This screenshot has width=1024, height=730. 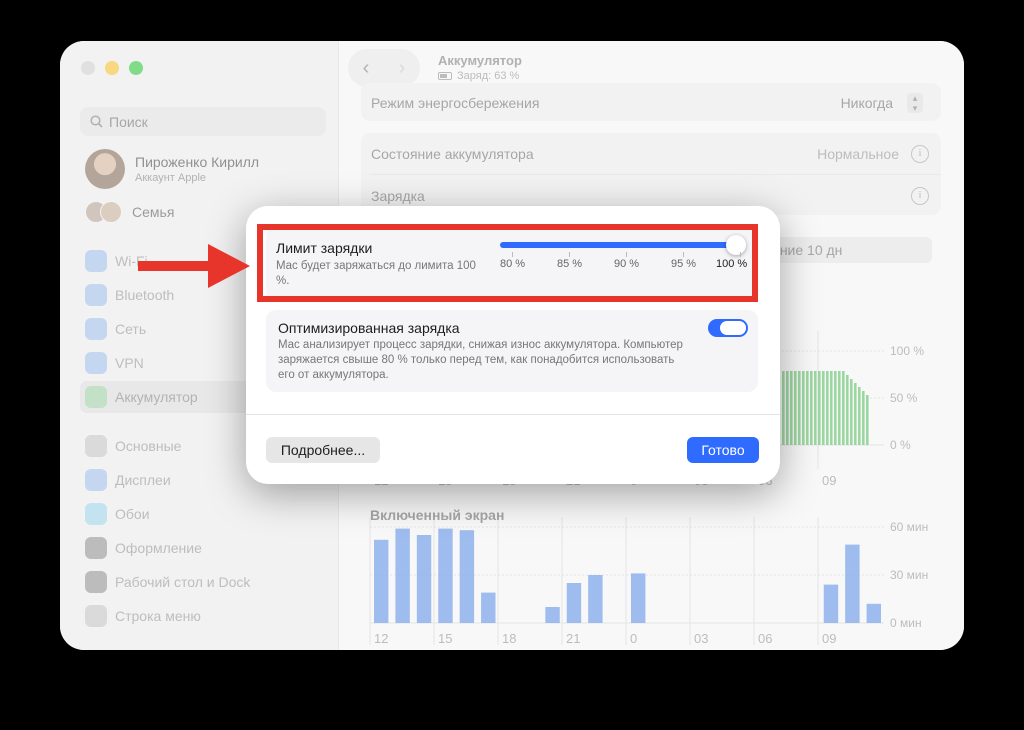 What do you see at coordinates (733, 328) in the screenshot?
I see `toggle-knob` at bounding box center [733, 328].